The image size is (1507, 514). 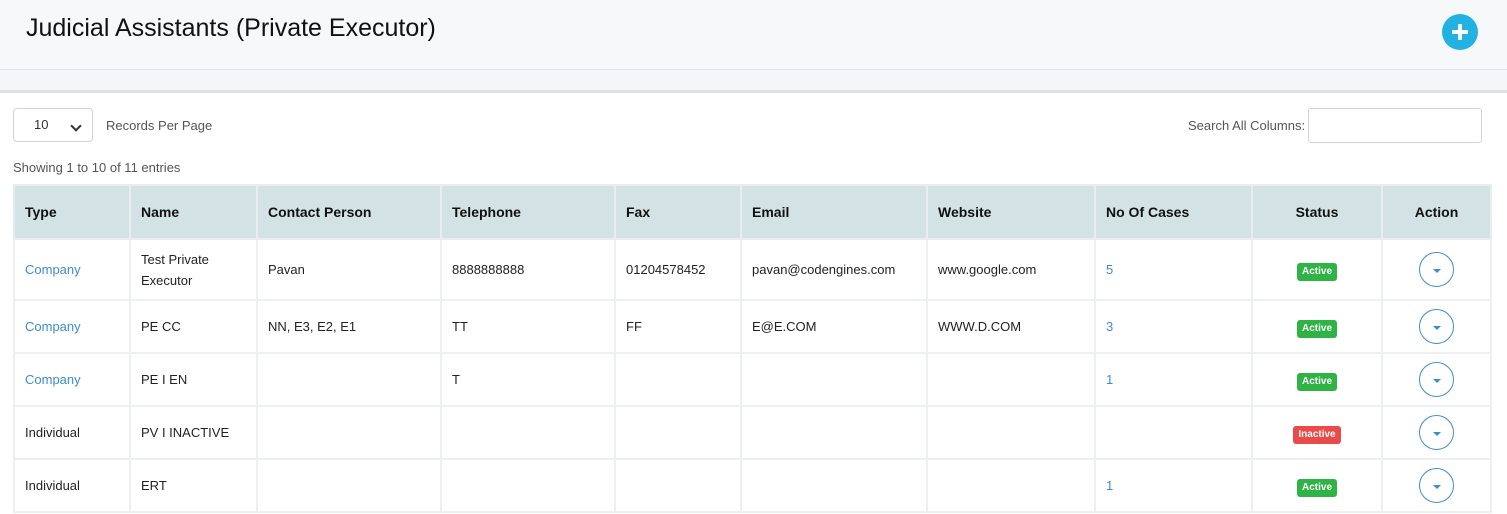 I want to click on cases-link: 5, so click(x=1109, y=269).